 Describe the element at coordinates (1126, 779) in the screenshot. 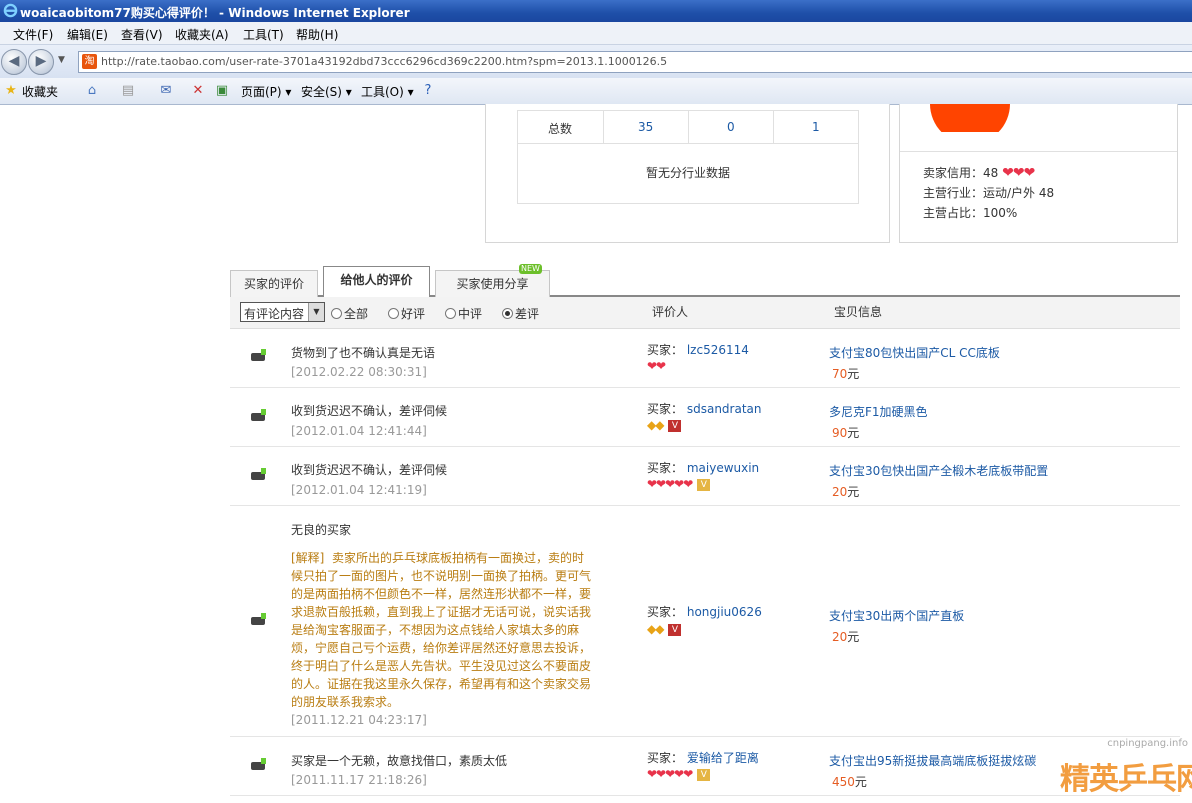

I see `watermark-logo: 精英乒乓网` at that location.